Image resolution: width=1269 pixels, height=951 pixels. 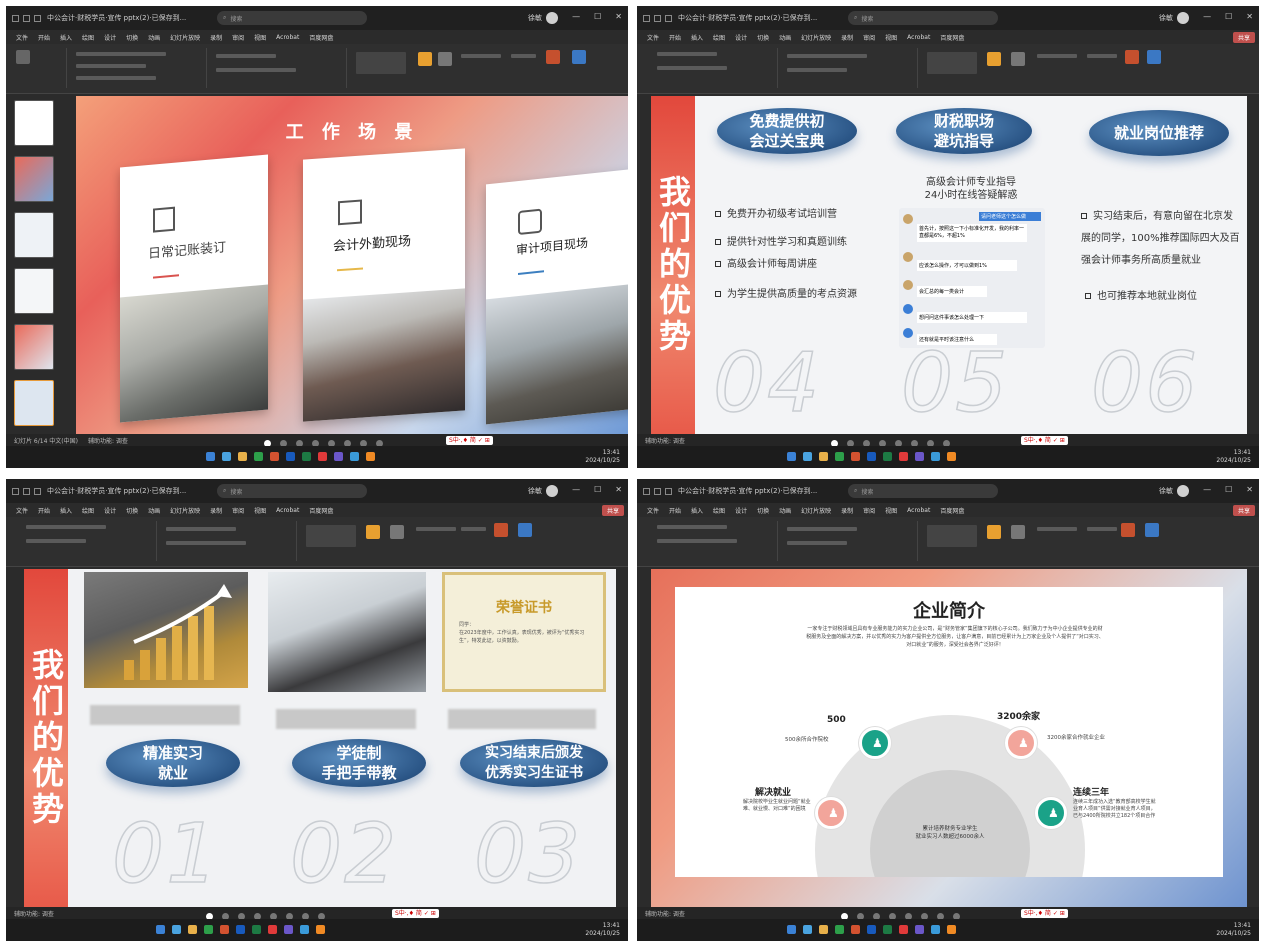 I want to click on user-account: 徐敏, so click(x=543, y=18).